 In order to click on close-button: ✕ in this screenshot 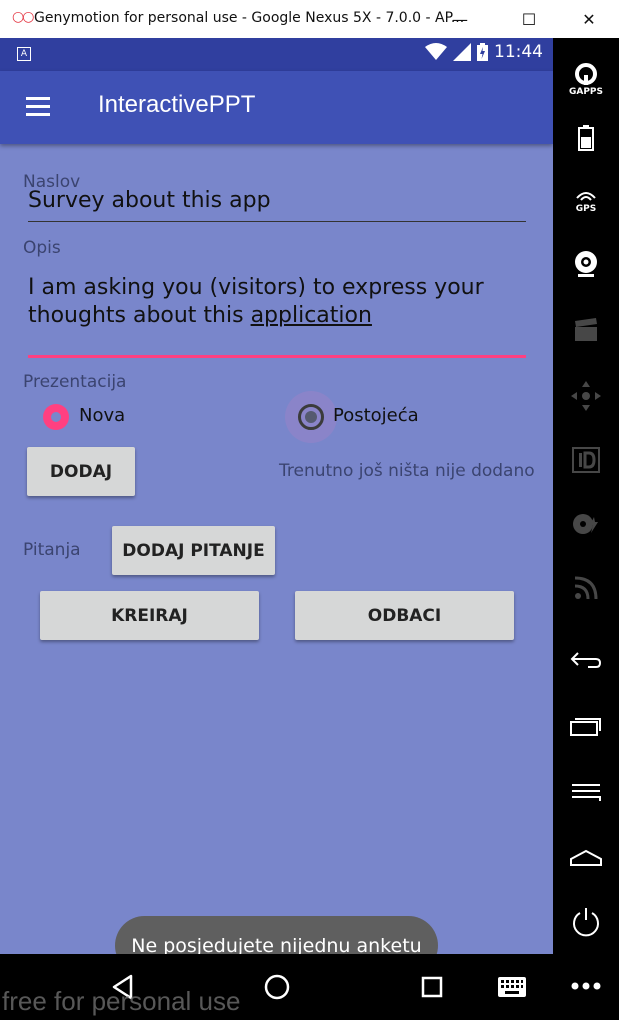, I will do `click(589, 19)`.